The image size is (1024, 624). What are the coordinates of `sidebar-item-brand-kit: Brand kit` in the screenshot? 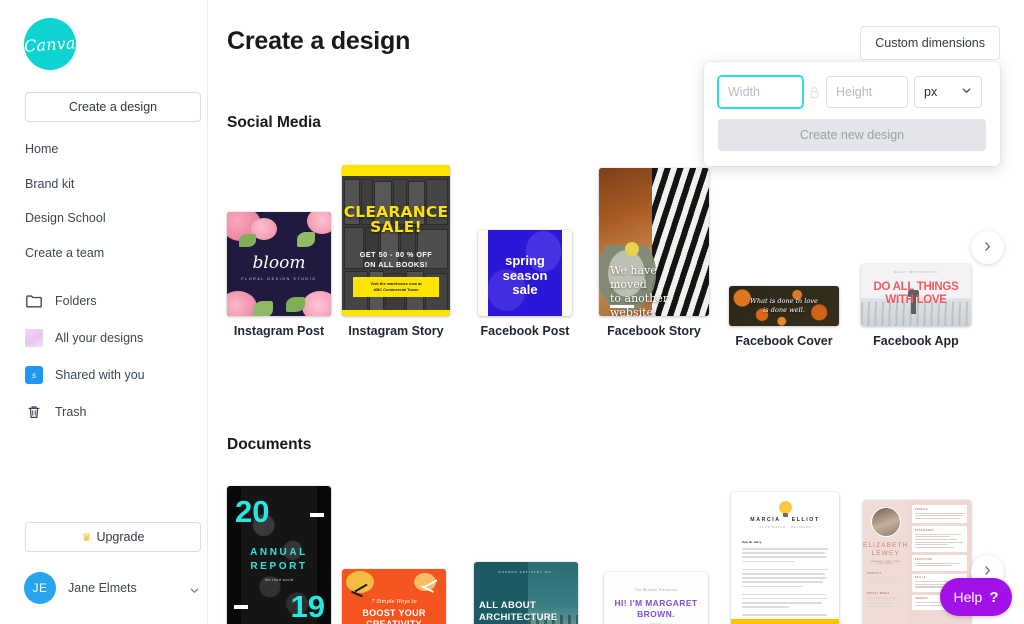 It's located at (115, 184).